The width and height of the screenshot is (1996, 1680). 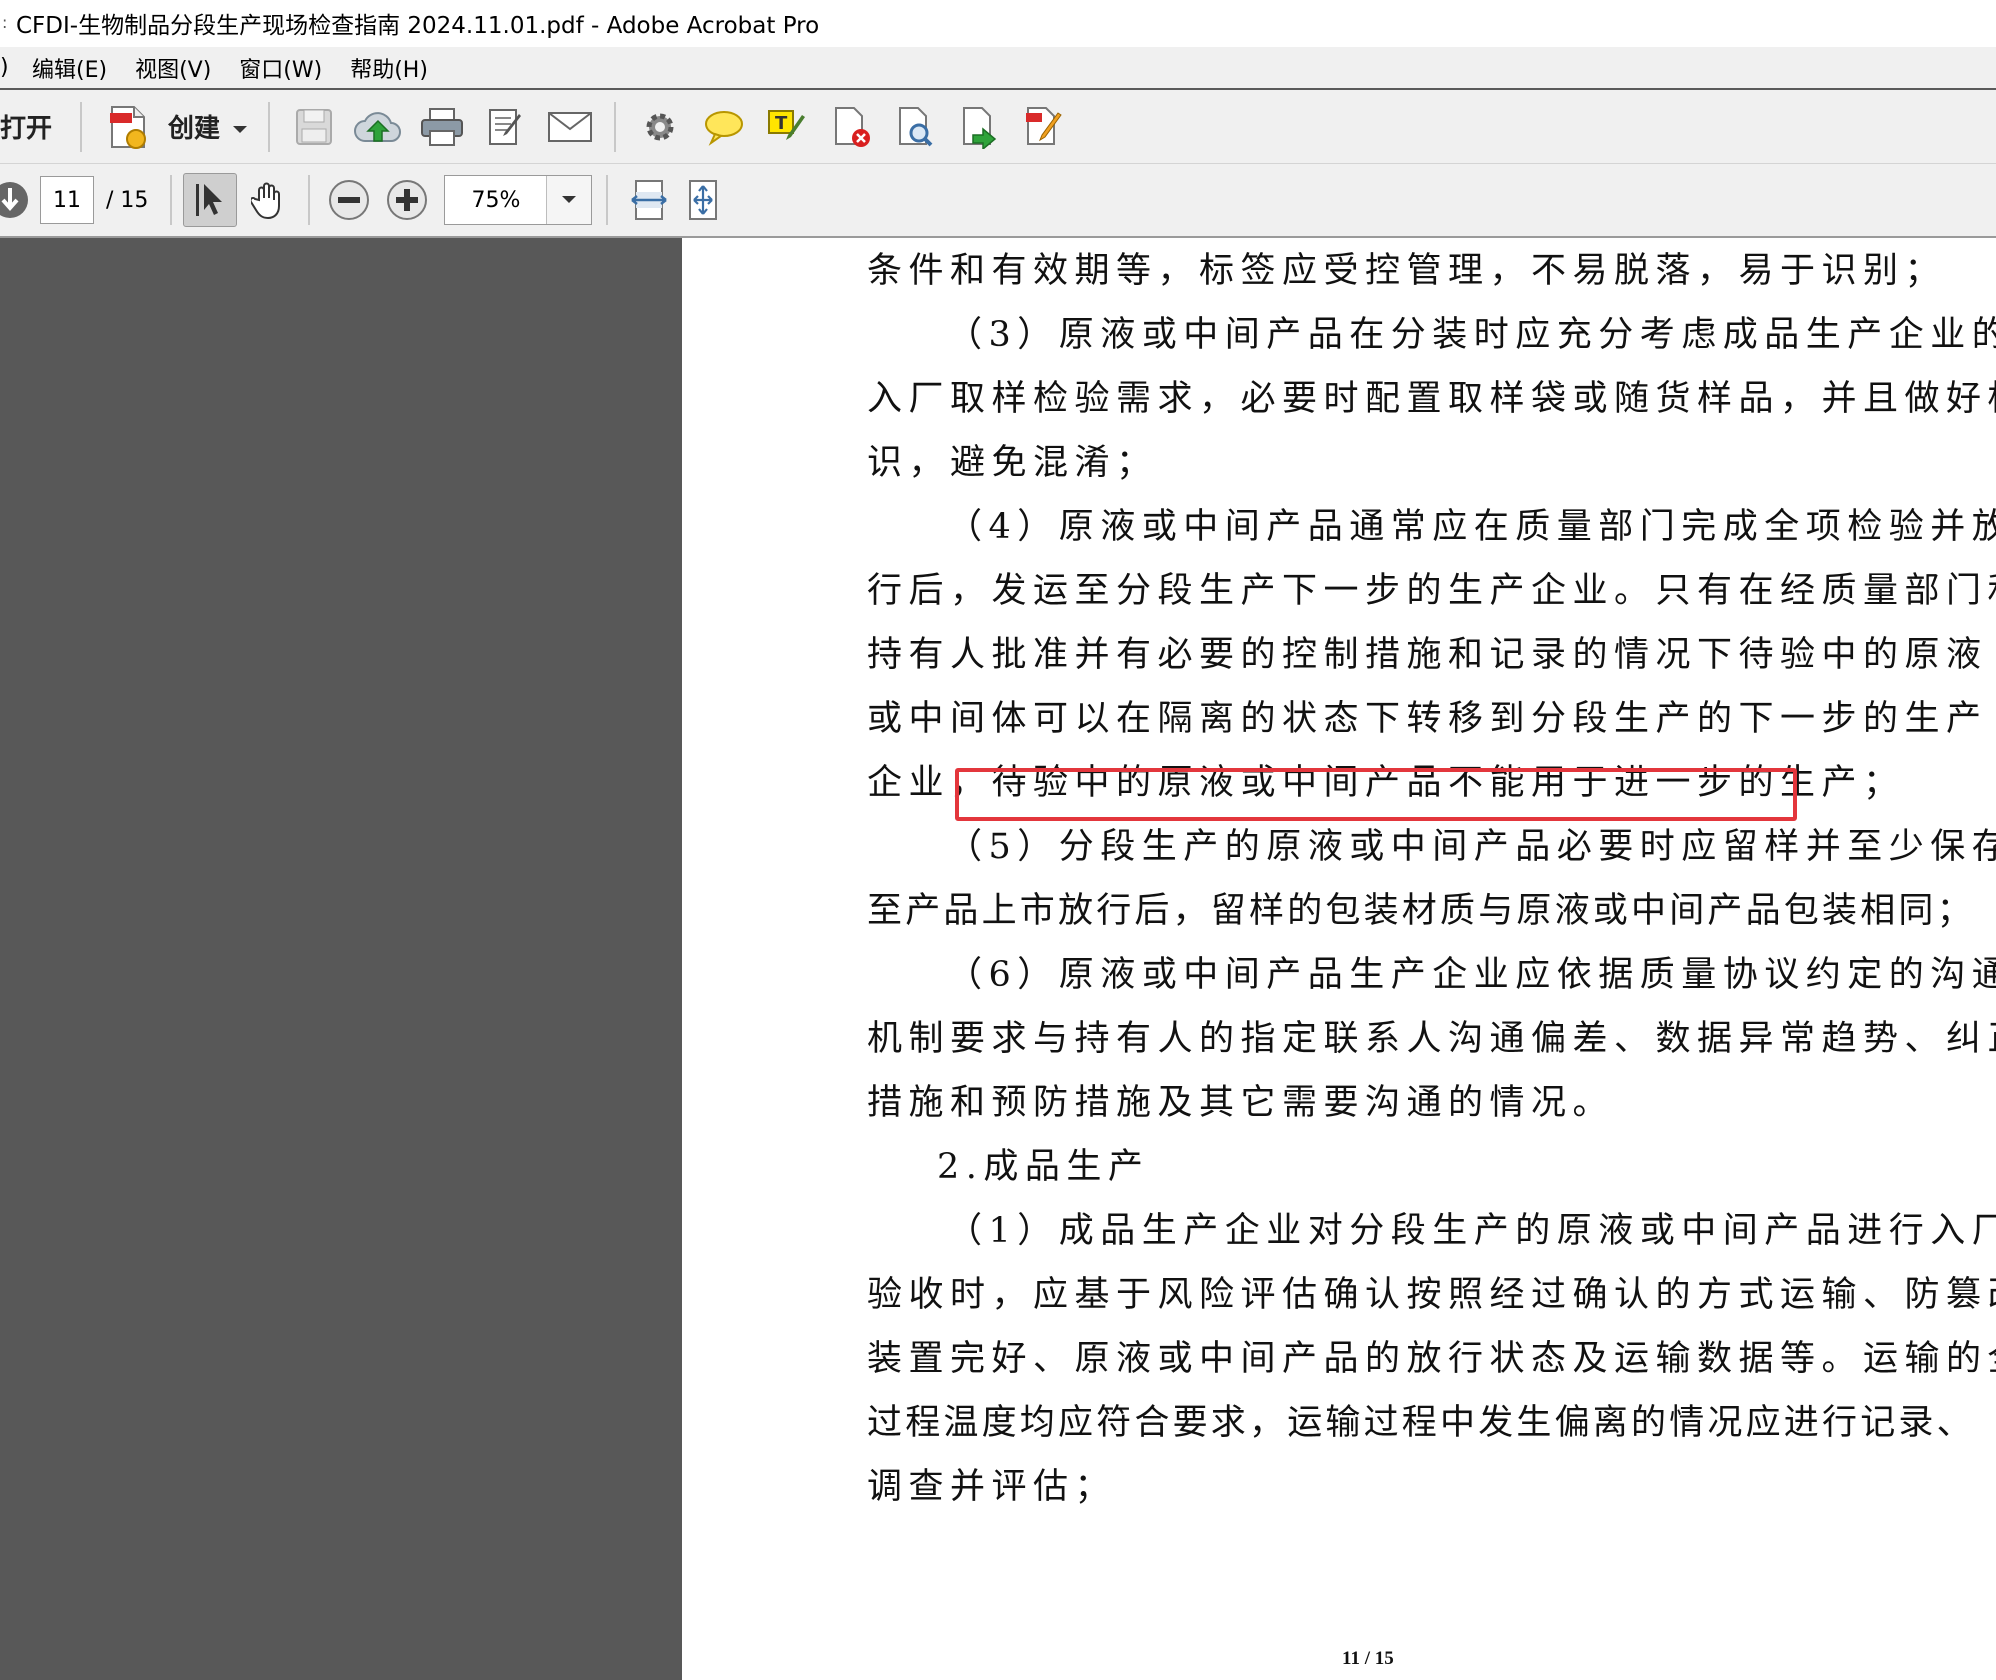 I want to click on edit-document-button, so click(x=506, y=127).